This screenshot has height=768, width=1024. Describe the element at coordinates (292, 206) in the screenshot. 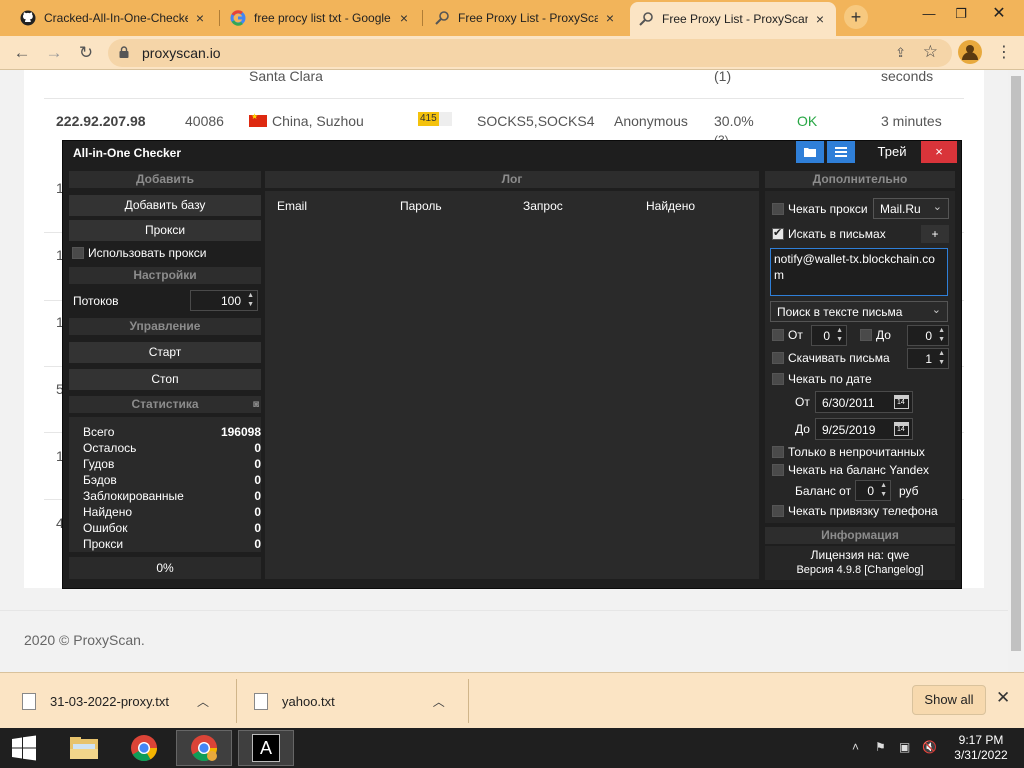

I see `log-column-email: Email` at that location.